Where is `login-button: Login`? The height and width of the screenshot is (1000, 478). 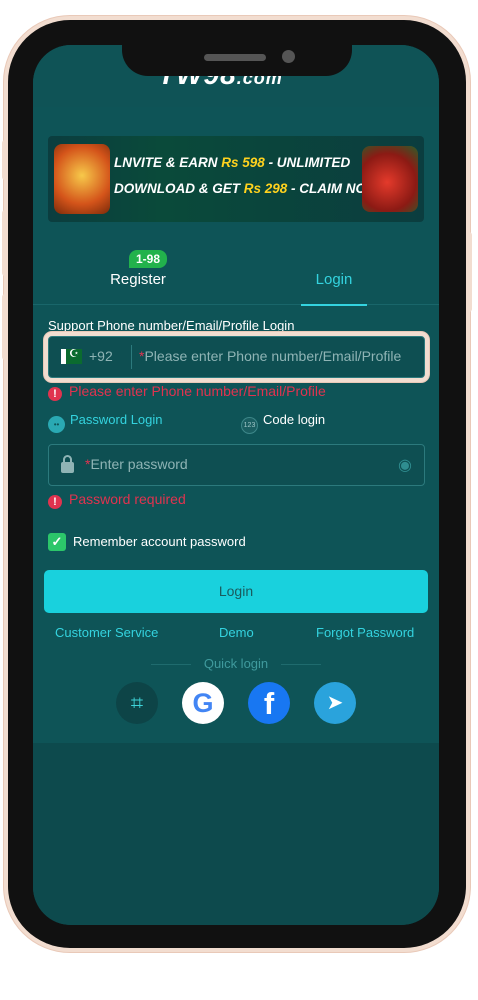 login-button: Login is located at coordinates (236, 591).